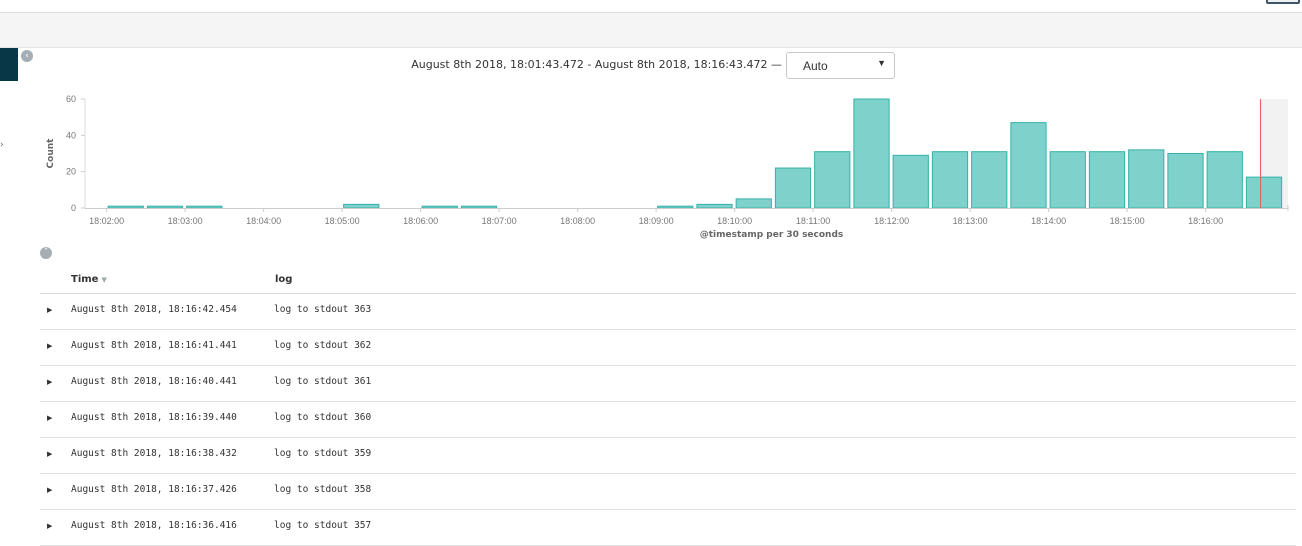  What do you see at coordinates (815, 66) in the screenshot?
I see `interval-value: Auto` at bounding box center [815, 66].